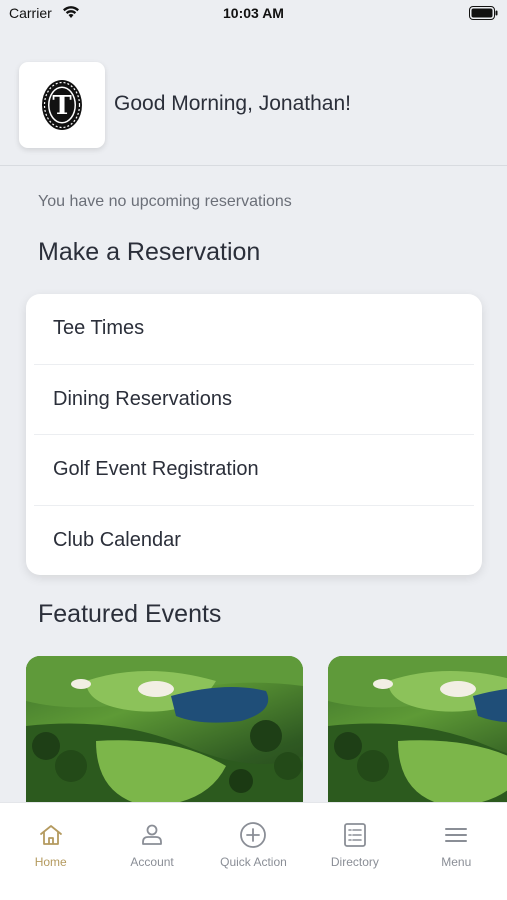 Image resolution: width=507 pixels, height=900 pixels. I want to click on tab-home-label: Home, so click(50, 862).